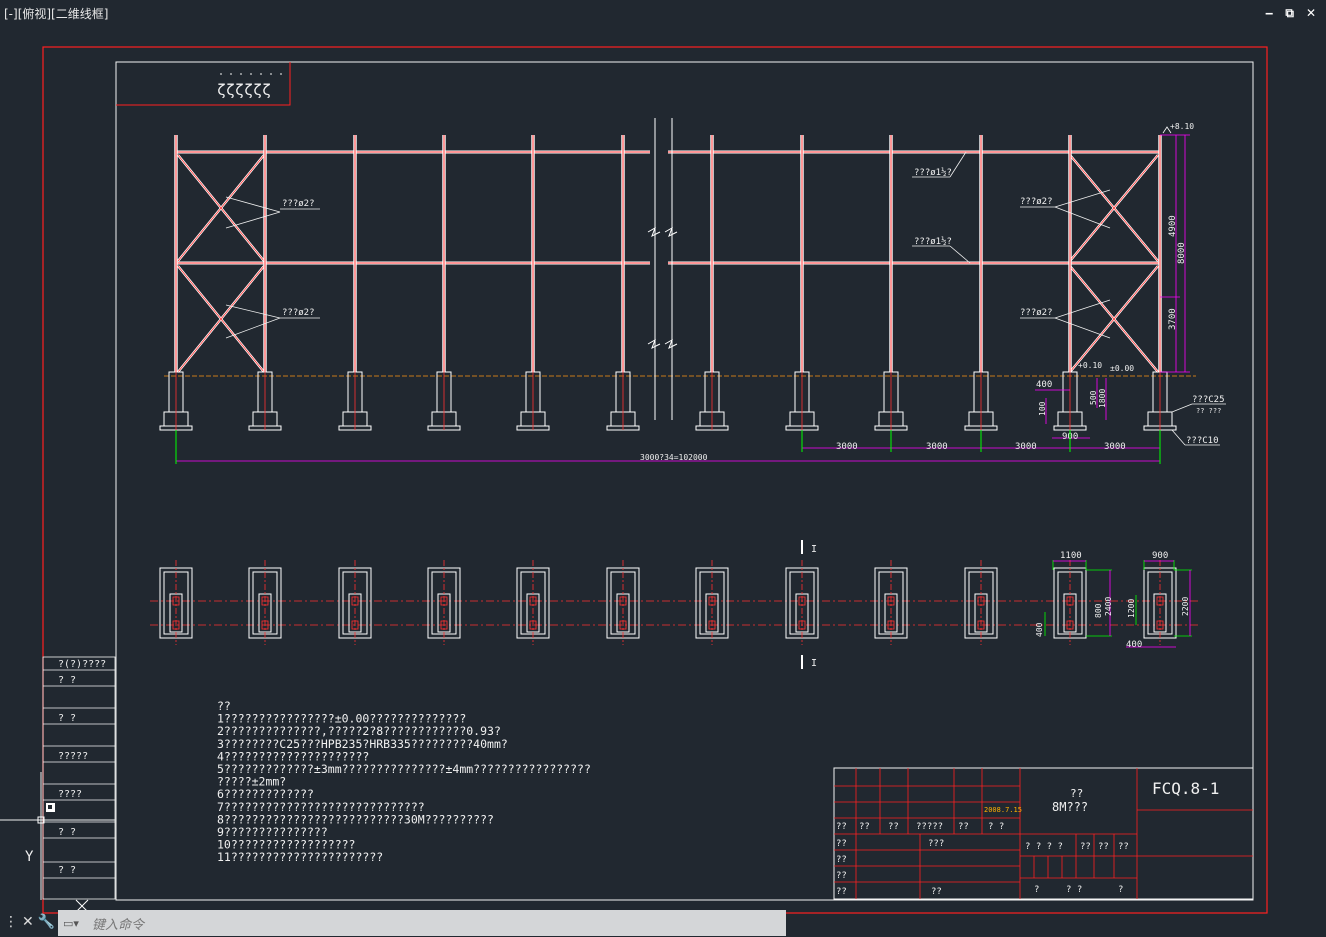 This screenshot has width=1326, height=937. I want to click on dim-1800: 1800, so click(1102, 398).